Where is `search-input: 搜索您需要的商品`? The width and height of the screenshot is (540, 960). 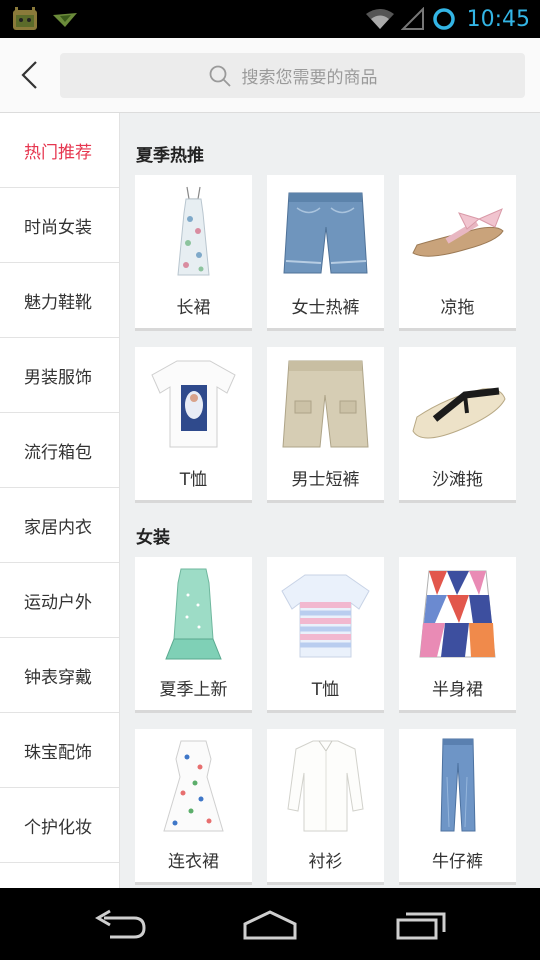
search-input: 搜索您需要的商品 is located at coordinates (292, 75).